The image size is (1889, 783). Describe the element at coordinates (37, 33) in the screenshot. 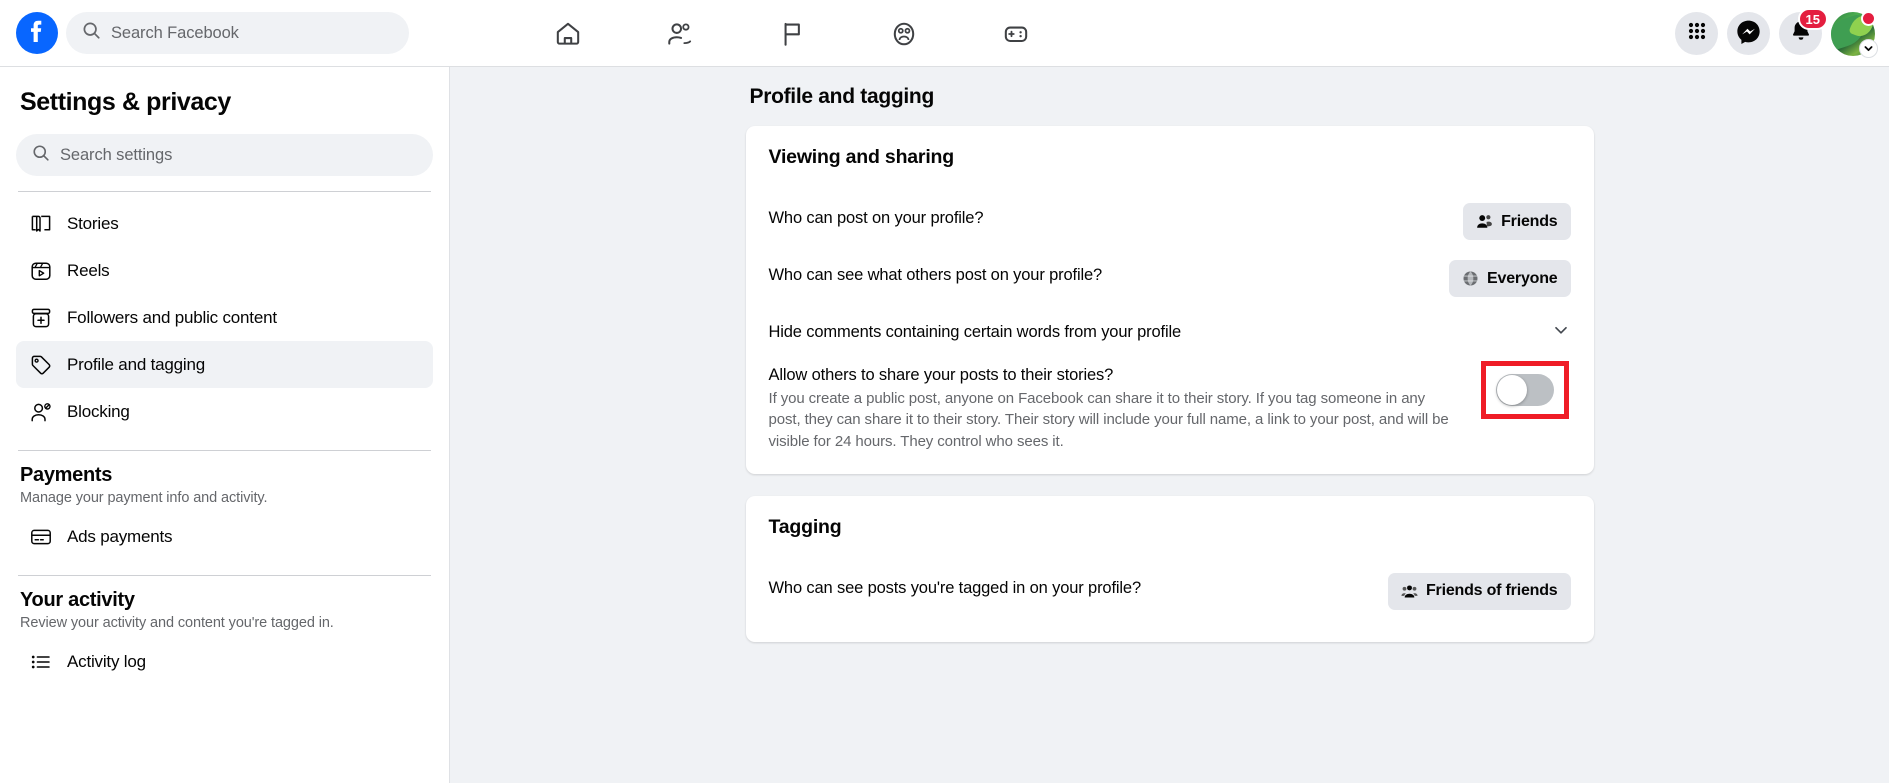

I see `facebook-logo-icon` at that location.